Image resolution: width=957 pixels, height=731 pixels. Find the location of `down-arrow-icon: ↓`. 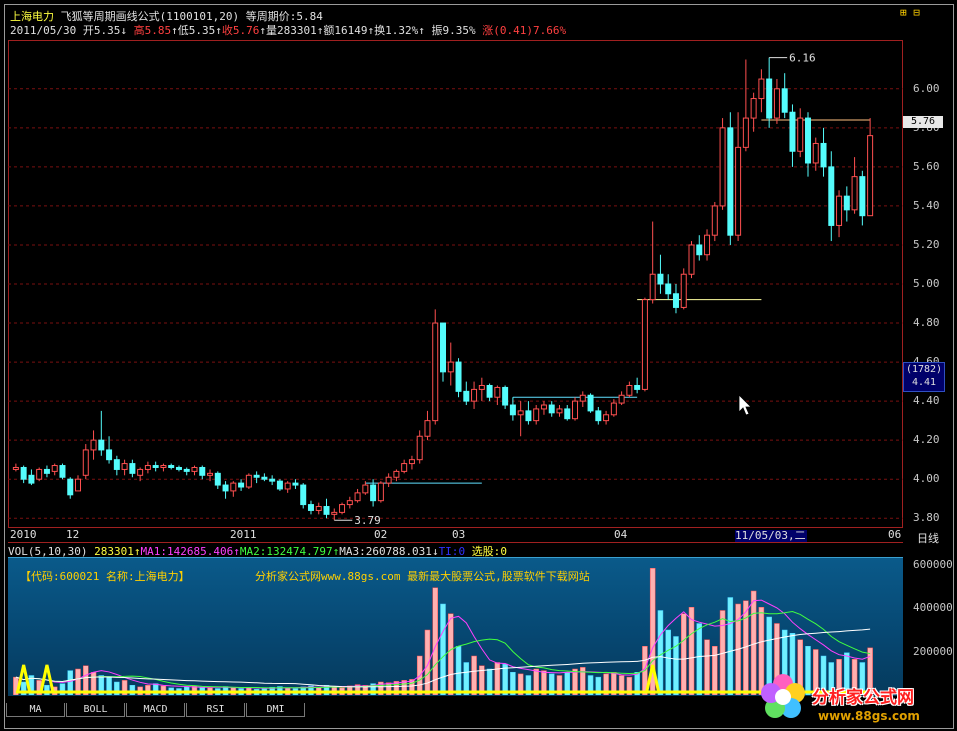

down-arrow-icon: ↓ is located at coordinates (123, 30).